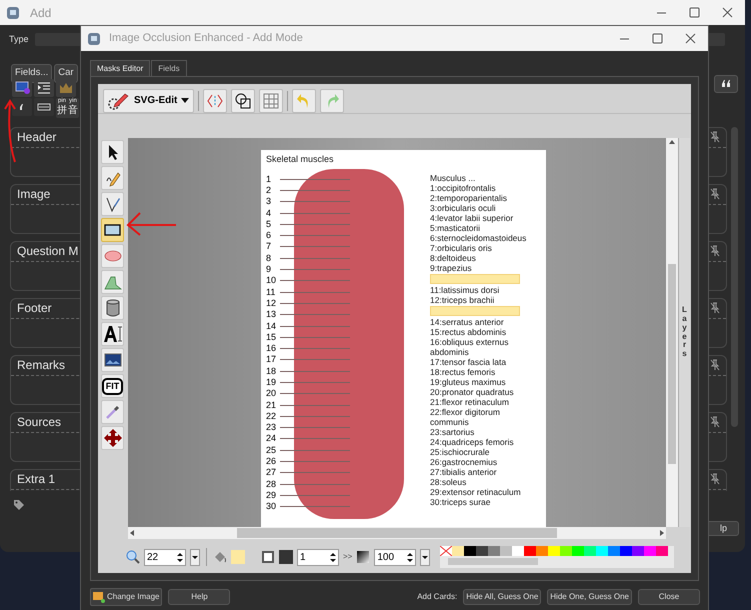  I want to click on close-button: Close, so click(669, 597).